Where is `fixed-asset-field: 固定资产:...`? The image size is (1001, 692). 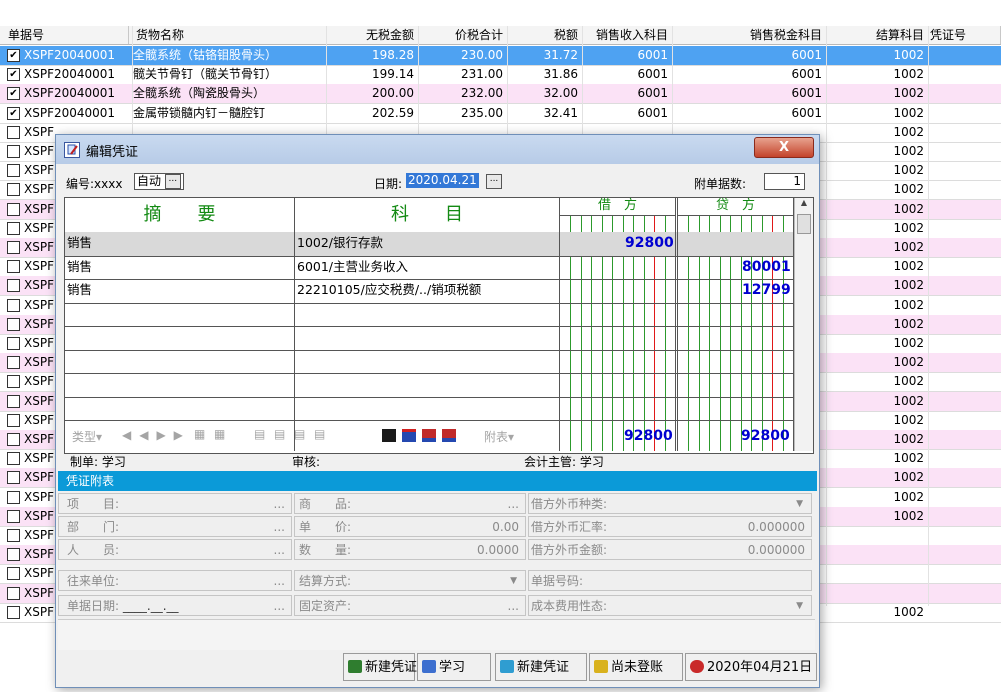 fixed-asset-field: 固定资产:... is located at coordinates (410, 605).